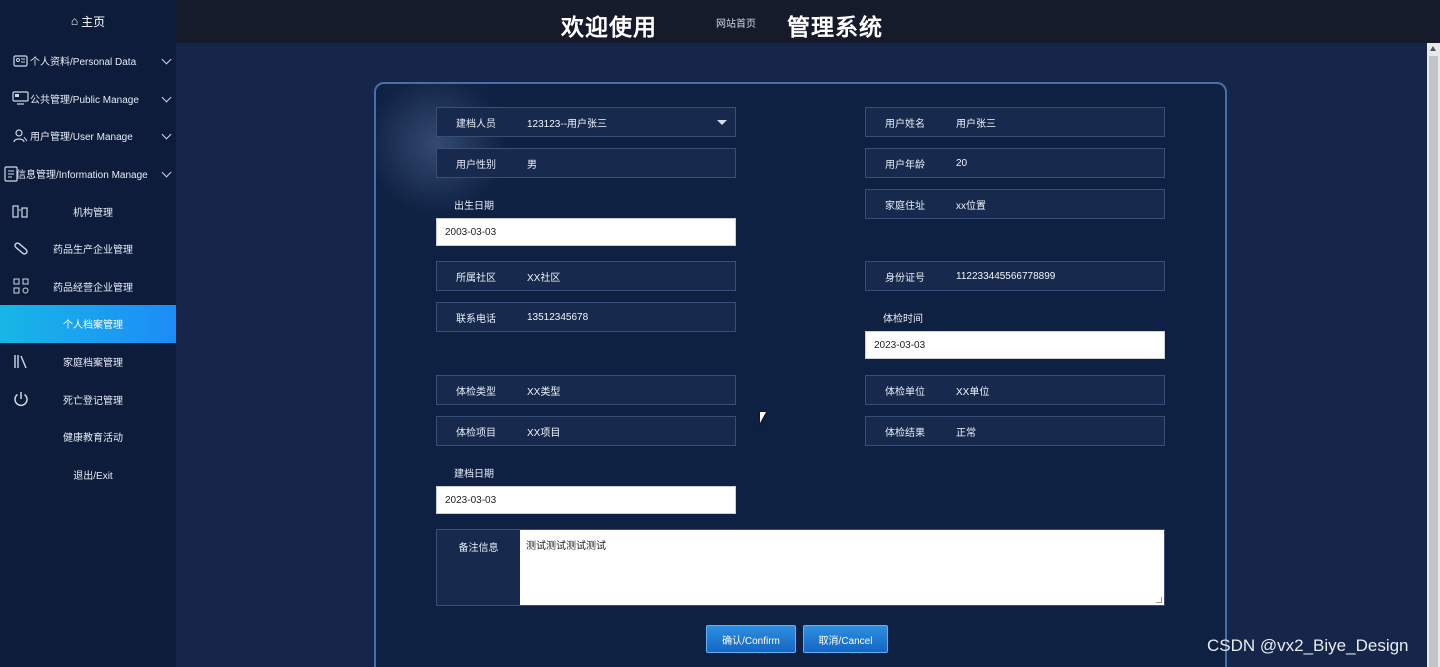  I want to click on home-icon: ⌂, so click(74, 21).